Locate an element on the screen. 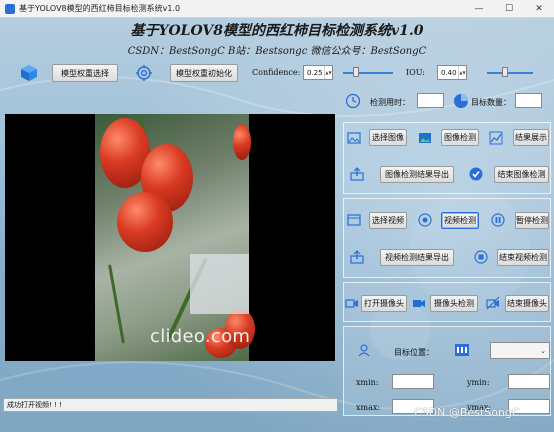 This screenshot has width=554, height=432. confidence-label: Confidence: is located at coordinates (276, 72).